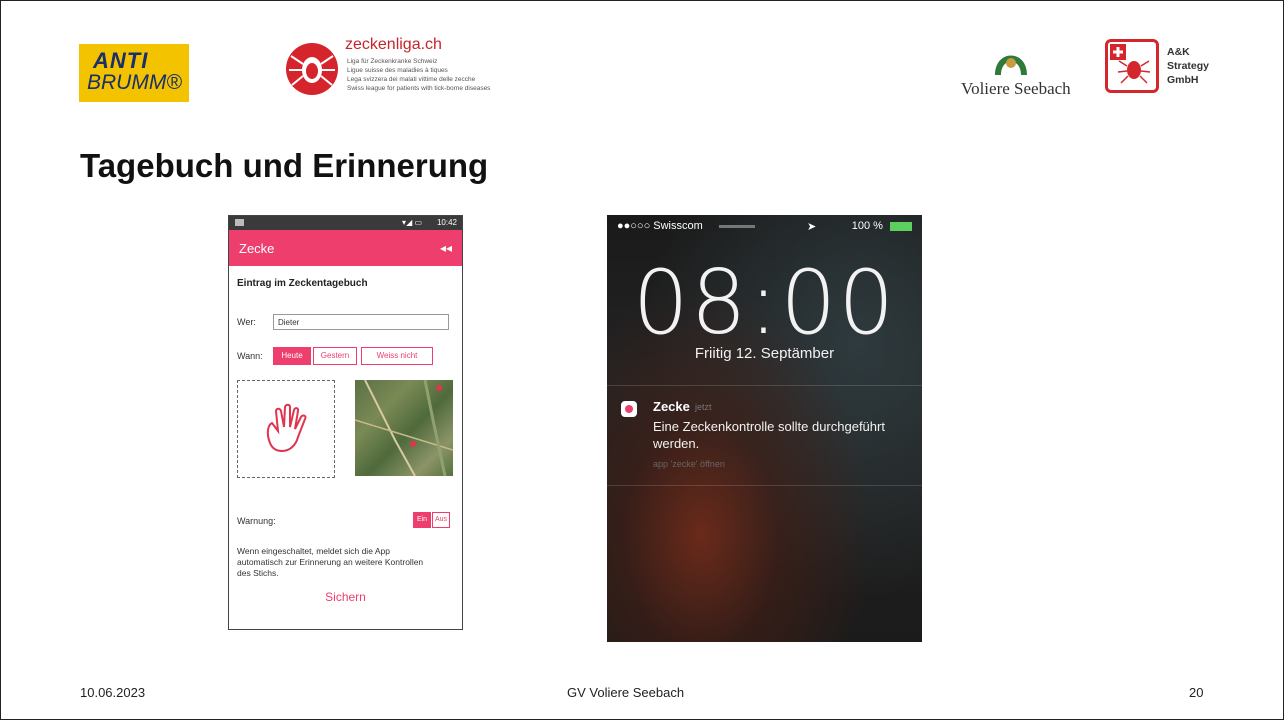 This screenshot has width=1284, height=720. I want to click on carrier-label: ●●○○○ Swisscom, so click(660, 226).